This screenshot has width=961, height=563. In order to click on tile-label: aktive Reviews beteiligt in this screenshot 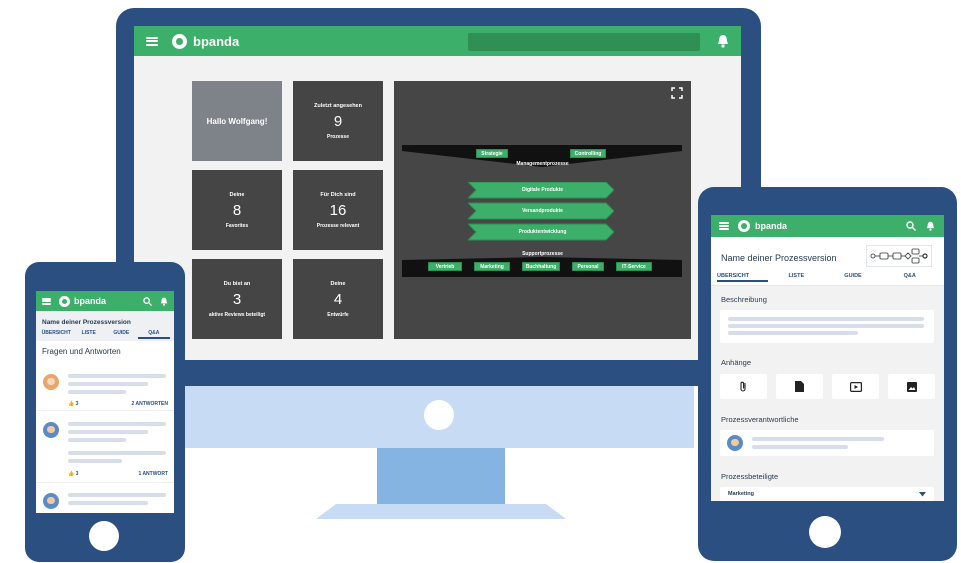, I will do `click(237, 314)`.